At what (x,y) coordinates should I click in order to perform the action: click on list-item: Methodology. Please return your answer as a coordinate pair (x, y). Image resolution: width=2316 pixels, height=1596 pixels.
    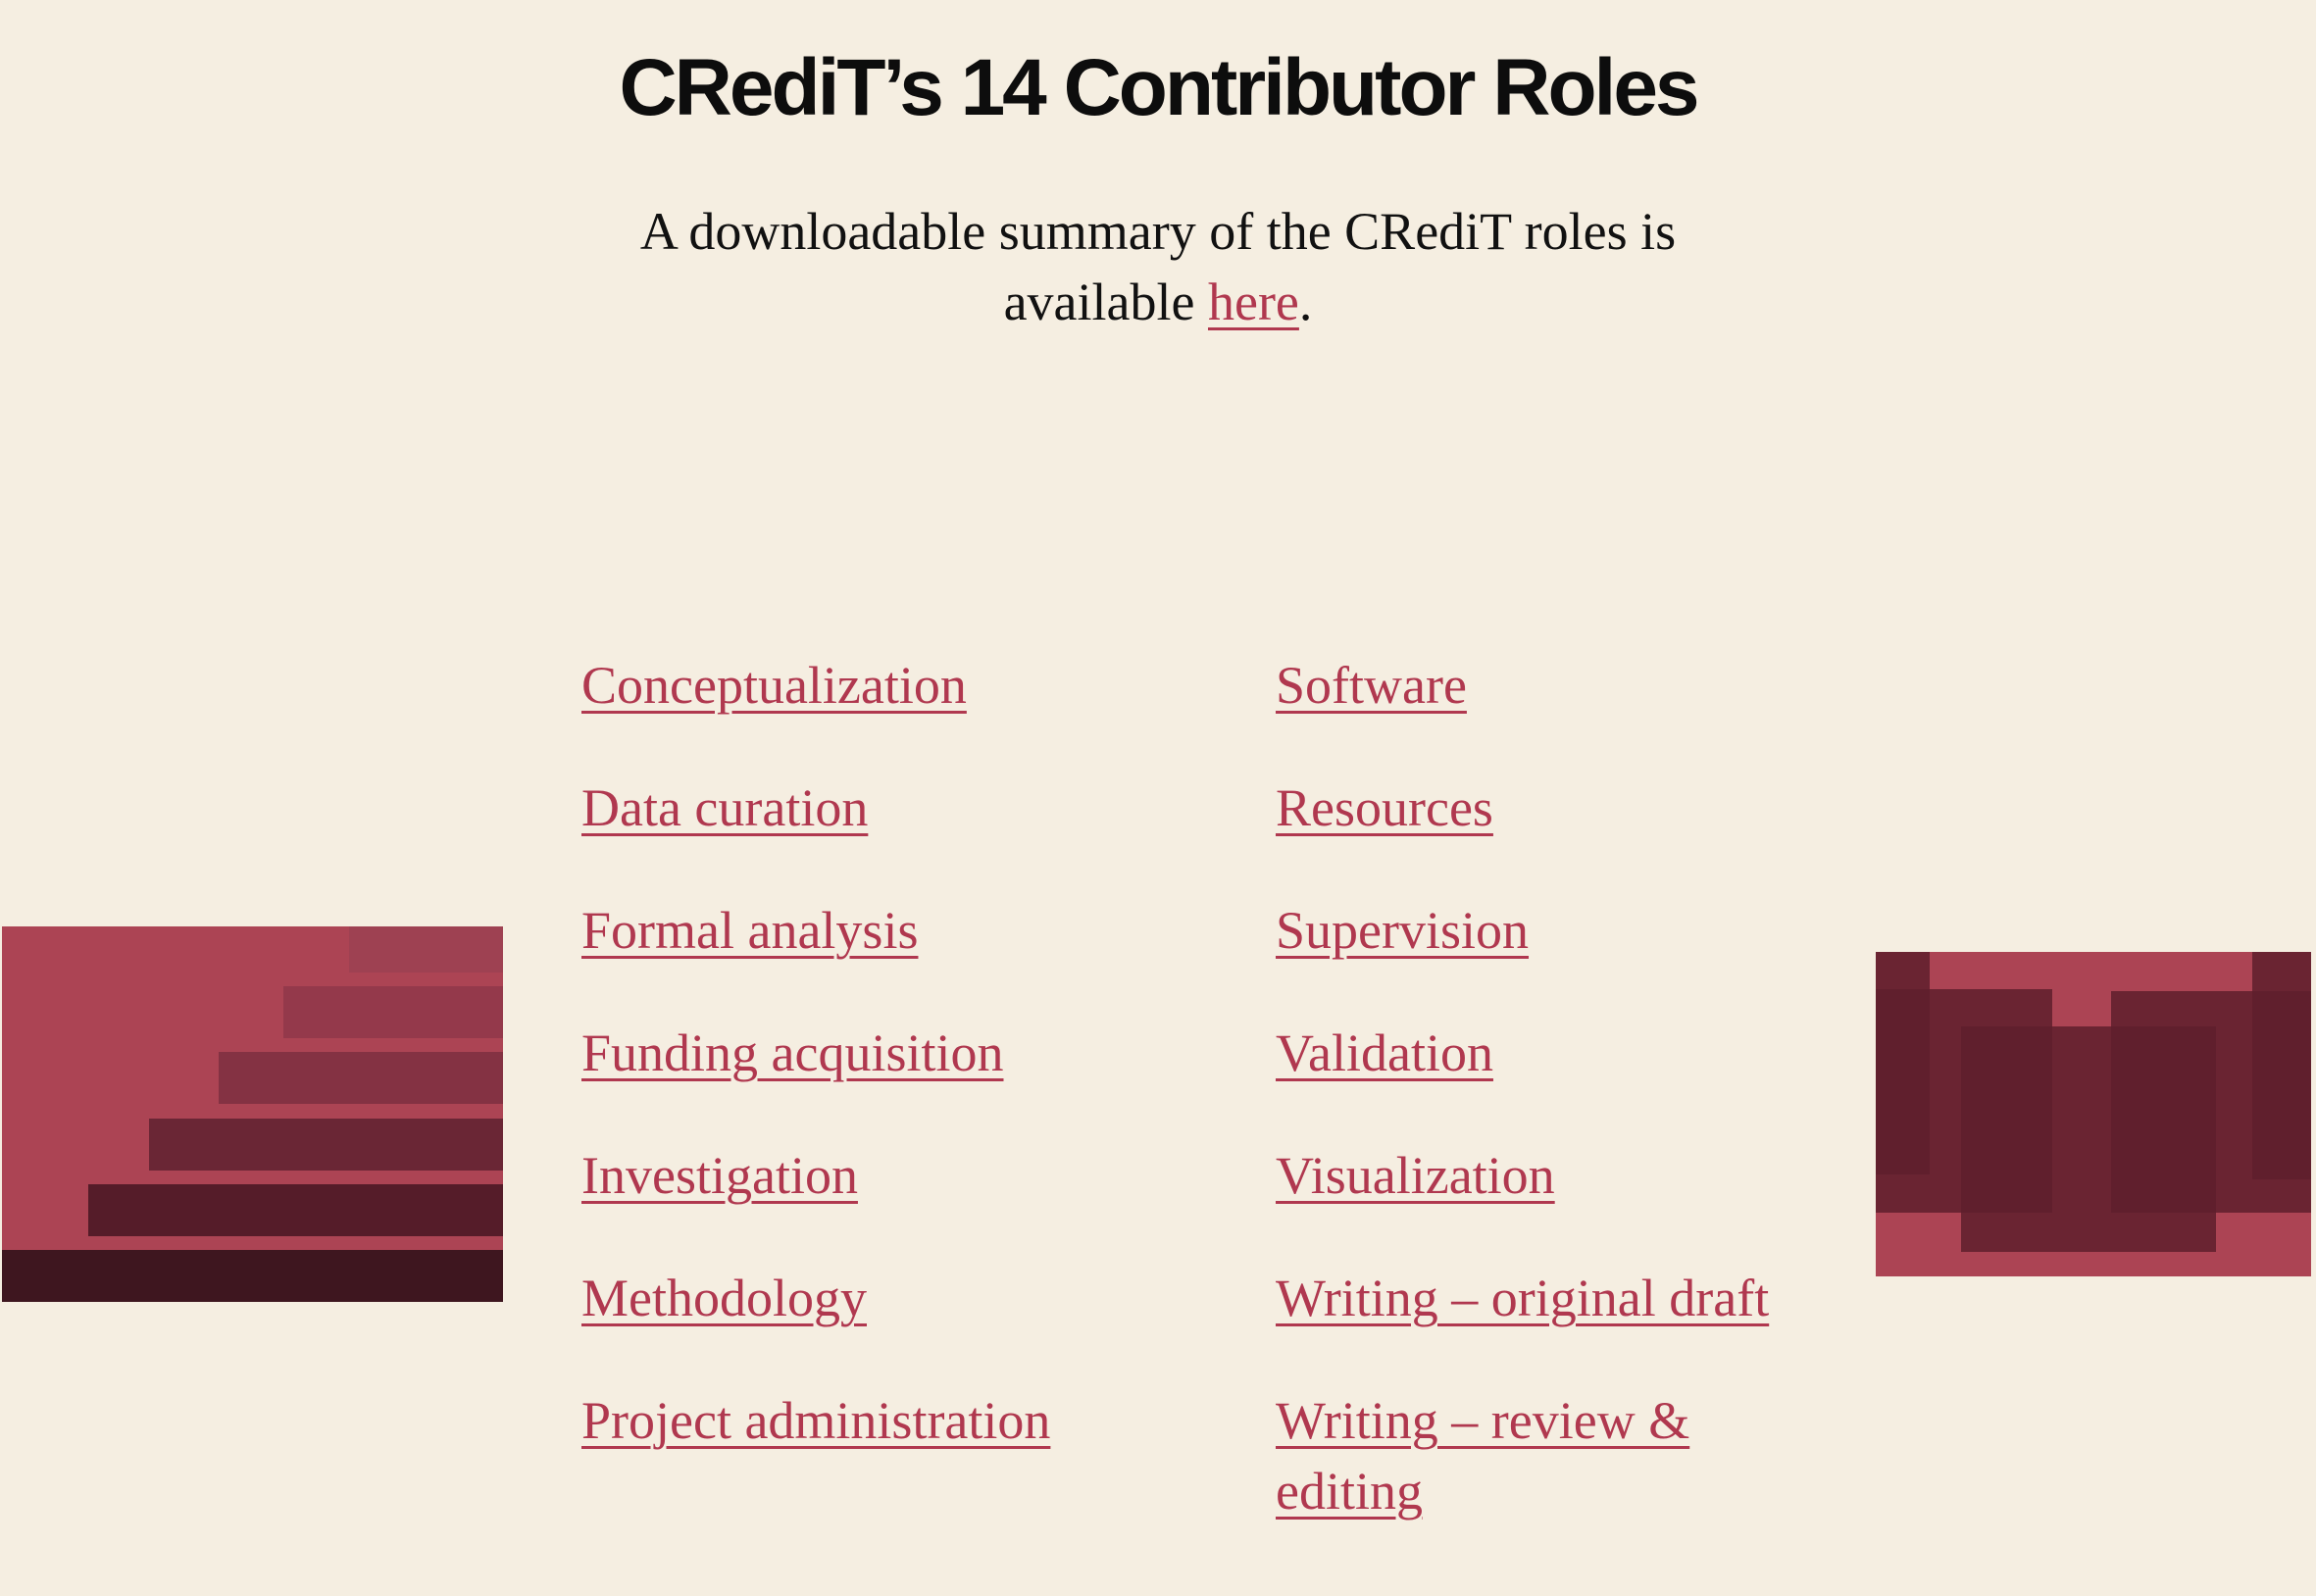
    Looking at the image, I should click on (836, 1298).